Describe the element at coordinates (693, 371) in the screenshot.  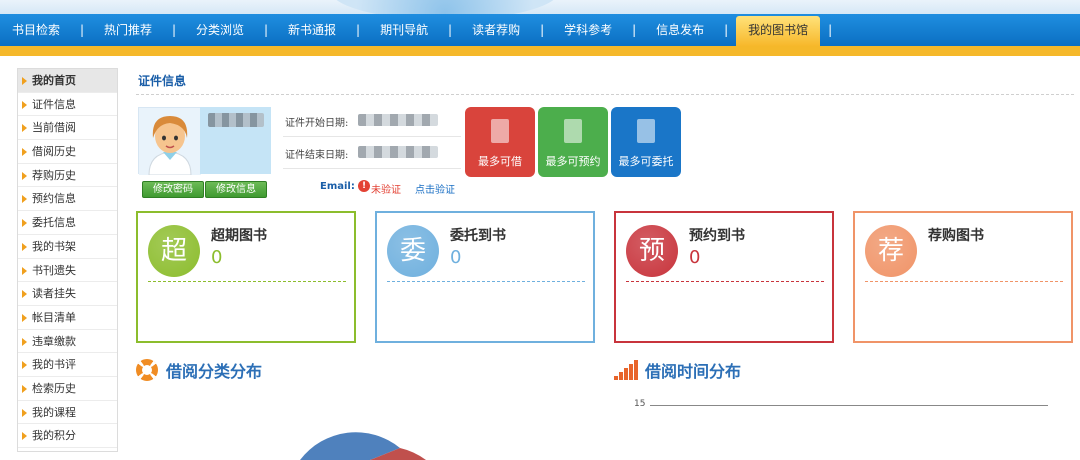
I see `time-chart-title: 借阅时间分布` at that location.